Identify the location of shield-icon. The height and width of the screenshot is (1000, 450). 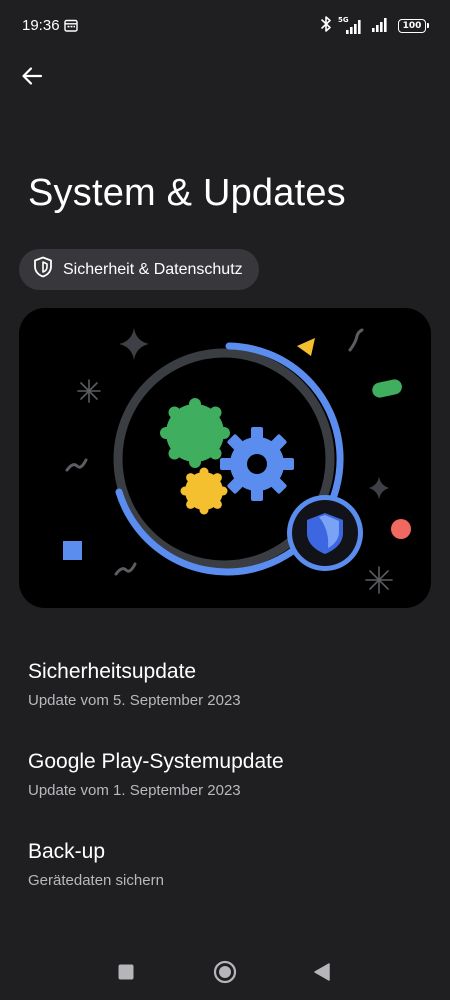
(43, 269).